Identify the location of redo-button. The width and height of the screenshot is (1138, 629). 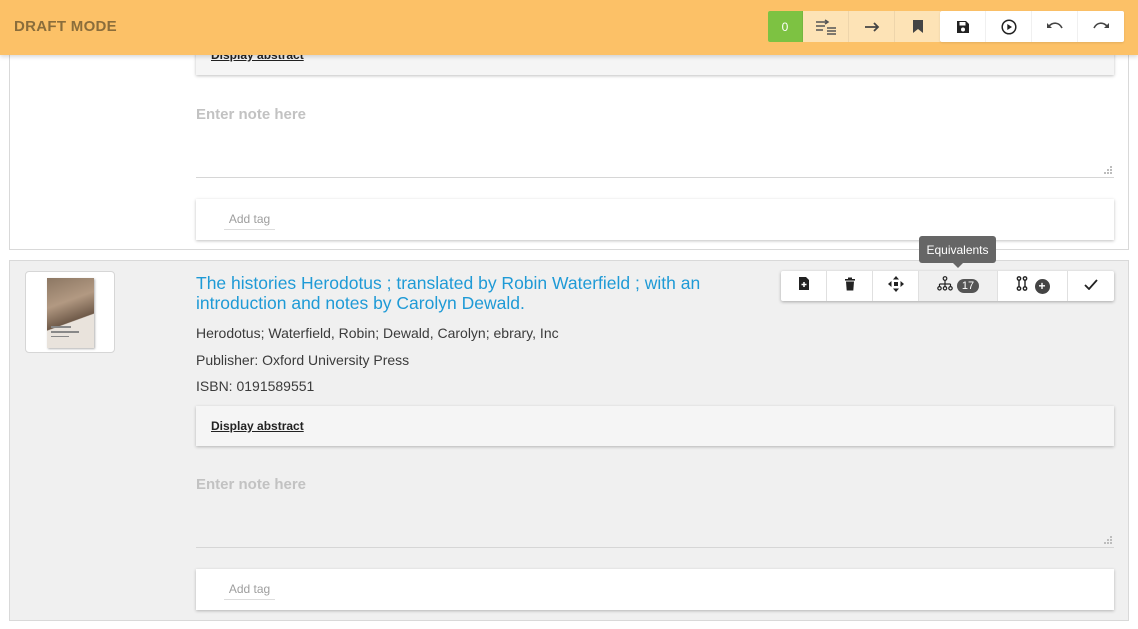
(1101, 26).